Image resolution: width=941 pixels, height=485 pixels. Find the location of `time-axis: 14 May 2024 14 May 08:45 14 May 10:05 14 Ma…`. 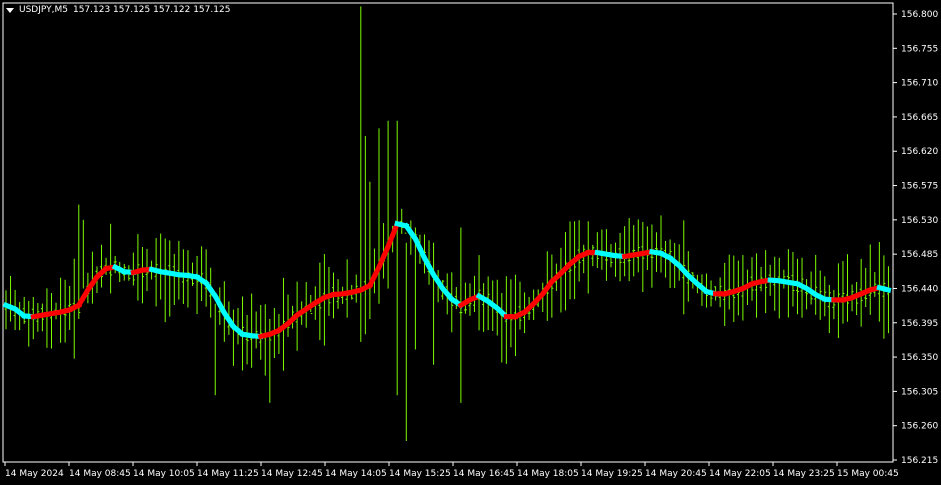

time-axis: 14 May 2024 14 May 08:45 14 May 10:05 14 Ma… is located at coordinates (451, 470).